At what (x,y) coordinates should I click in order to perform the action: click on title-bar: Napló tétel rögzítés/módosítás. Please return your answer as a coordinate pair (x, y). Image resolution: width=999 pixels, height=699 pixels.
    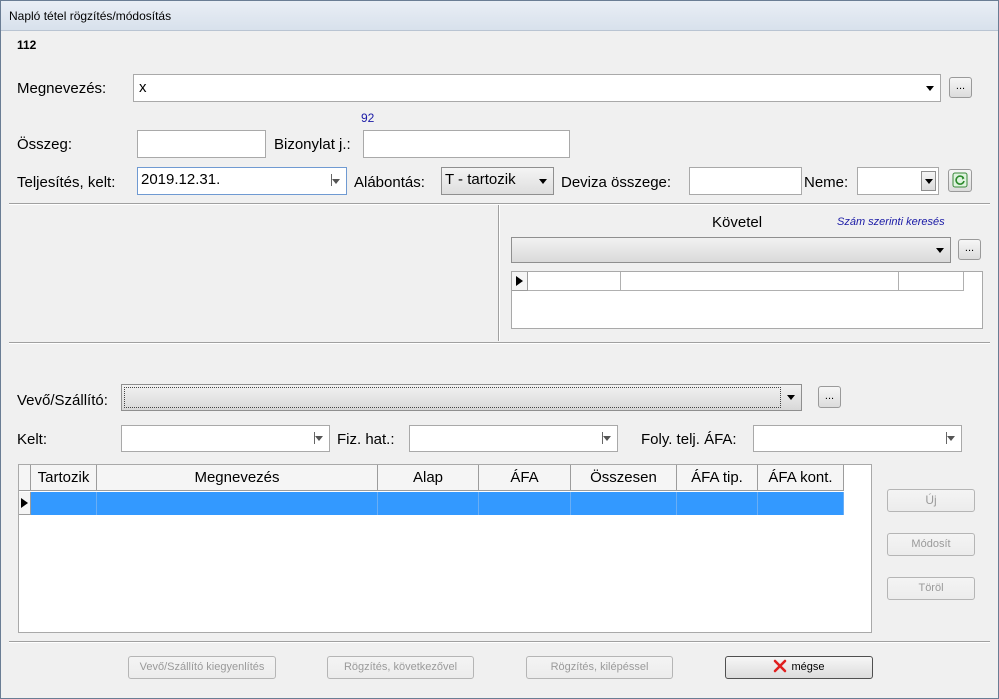
    Looking at the image, I should click on (499, 16).